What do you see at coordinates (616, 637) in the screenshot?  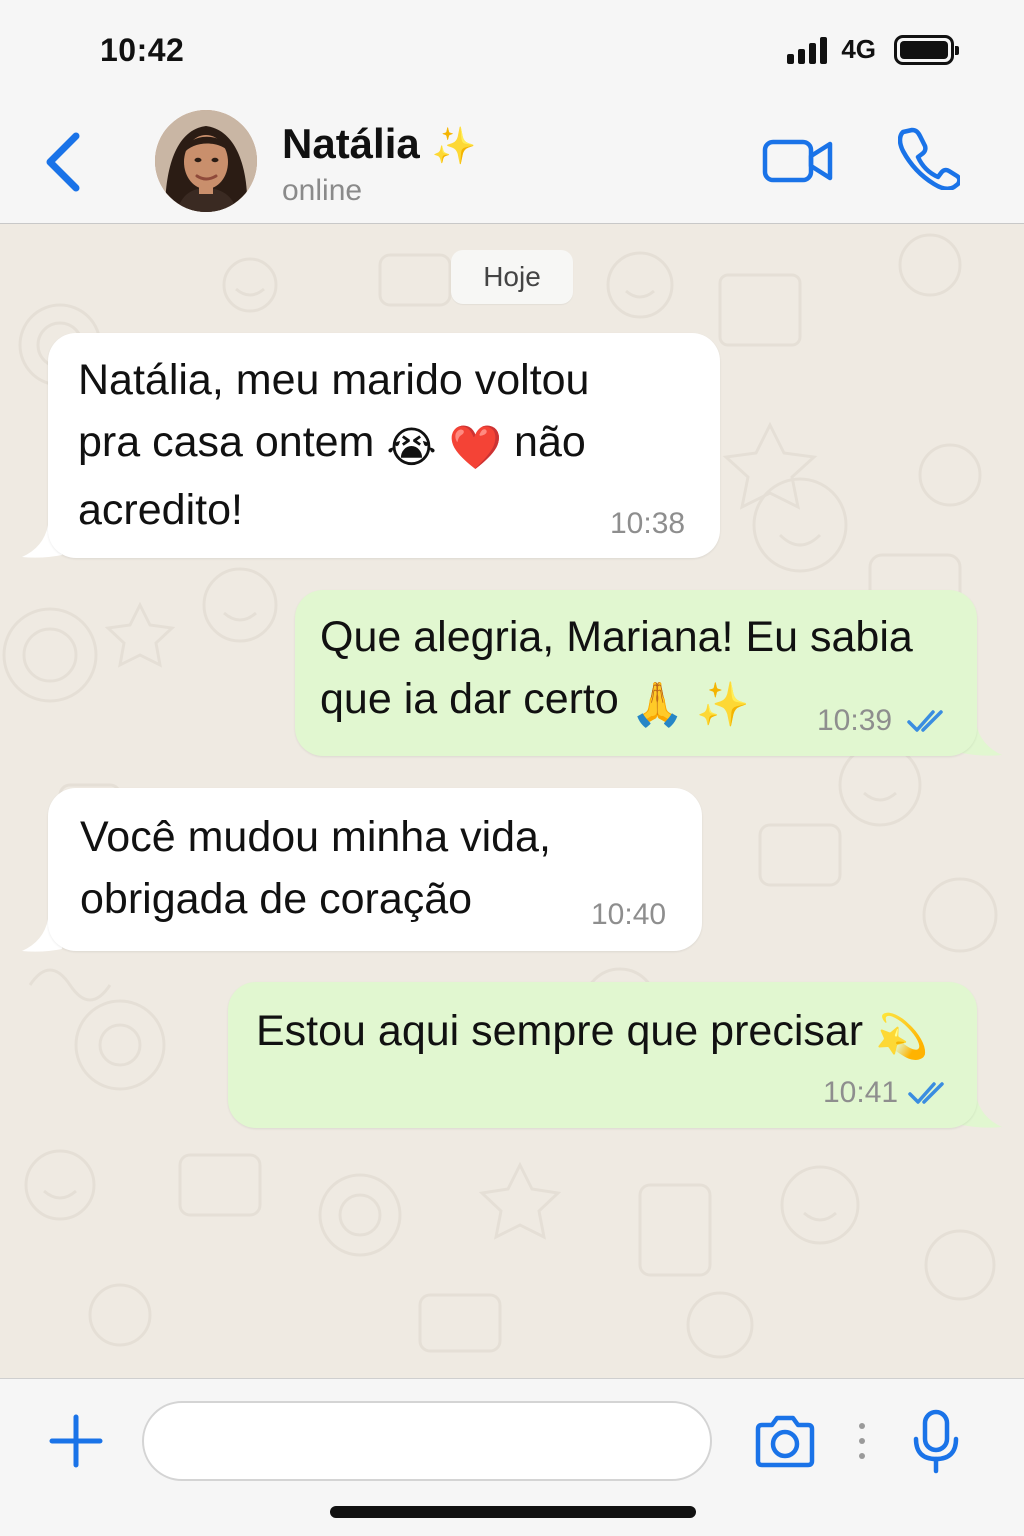 I see `message-line: Que alegria, Mariana! Eu sabia` at bounding box center [616, 637].